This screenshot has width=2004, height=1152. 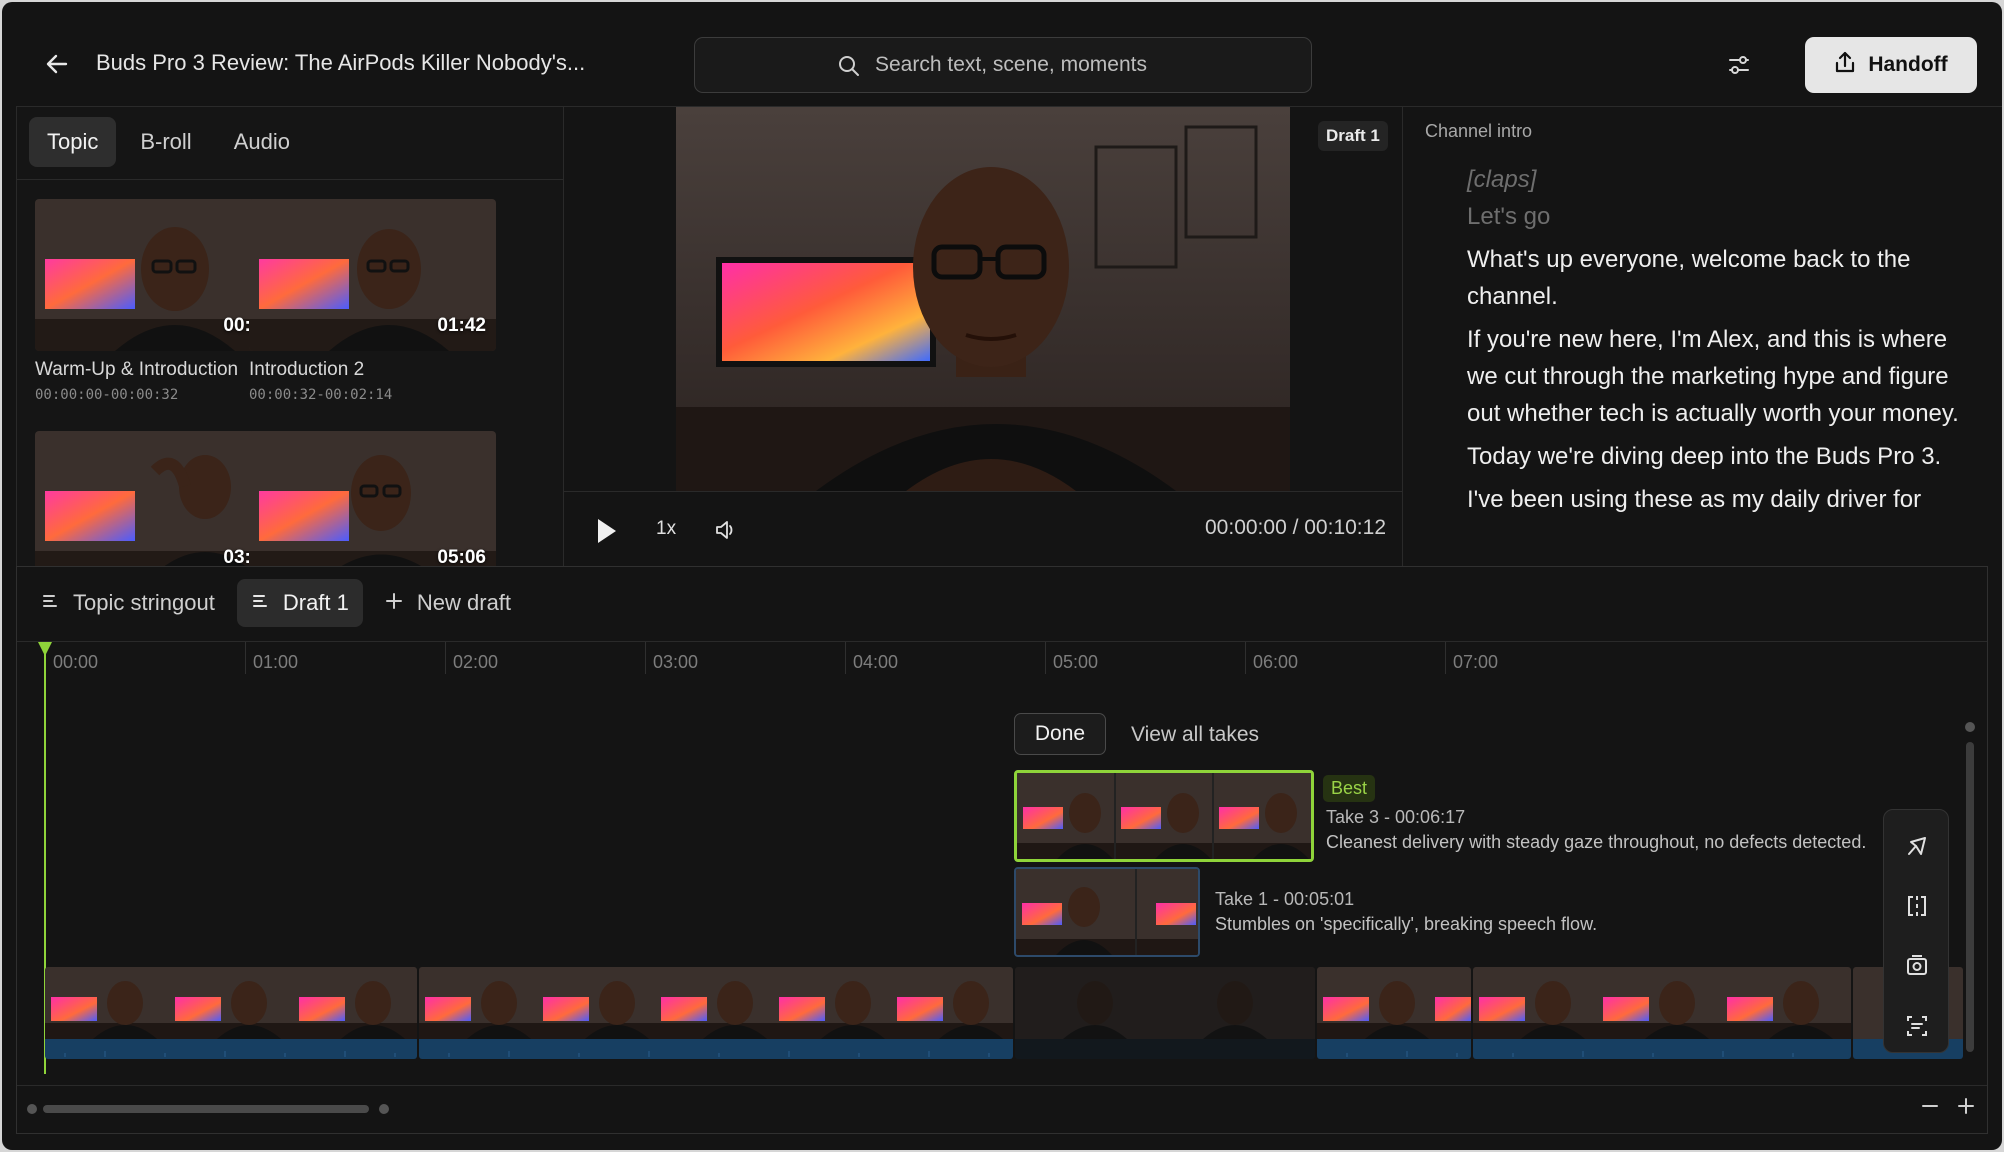 What do you see at coordinates (1966, 1106) in the screenshot?
I see `zoom-in-icon` at bounding box center [1966, 1106].